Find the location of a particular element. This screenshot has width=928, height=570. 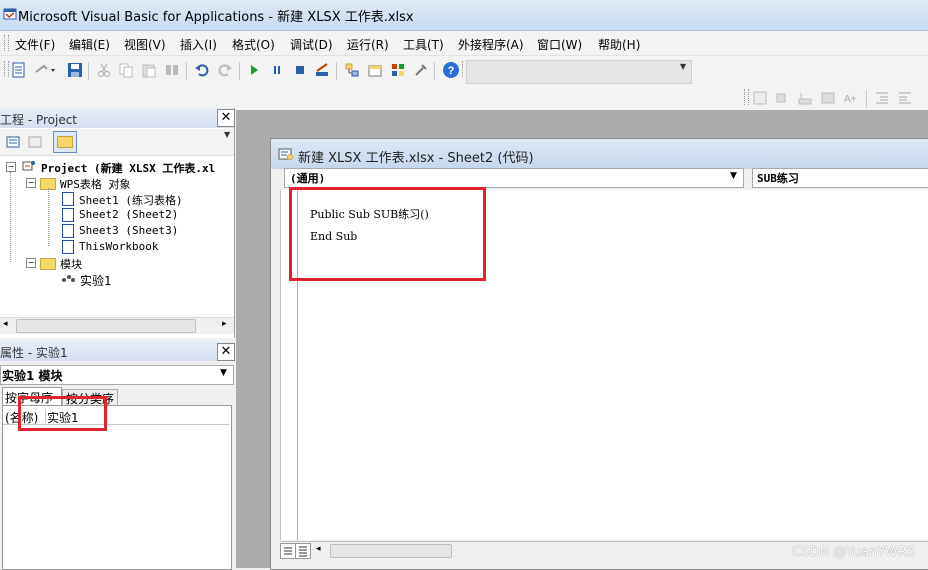

undo-icon is located at coordinates (202, 70).